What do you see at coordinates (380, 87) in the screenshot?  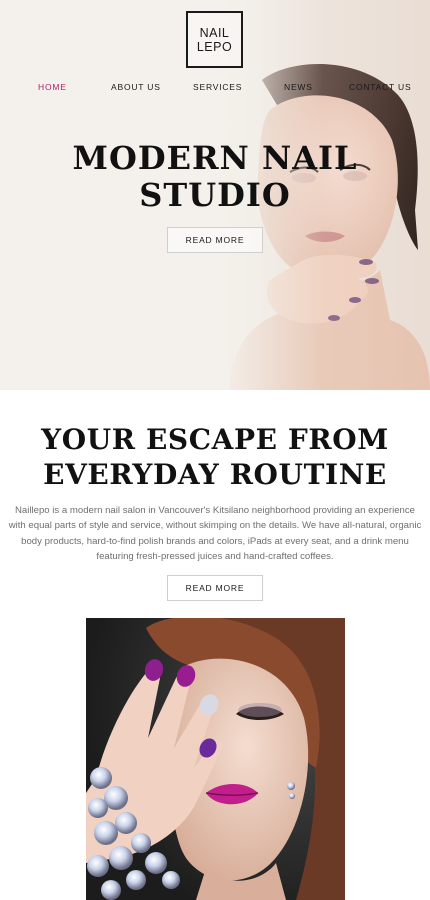 I see `nav-item-contact-us: CONTACT US` at bounding box center [380, 87].